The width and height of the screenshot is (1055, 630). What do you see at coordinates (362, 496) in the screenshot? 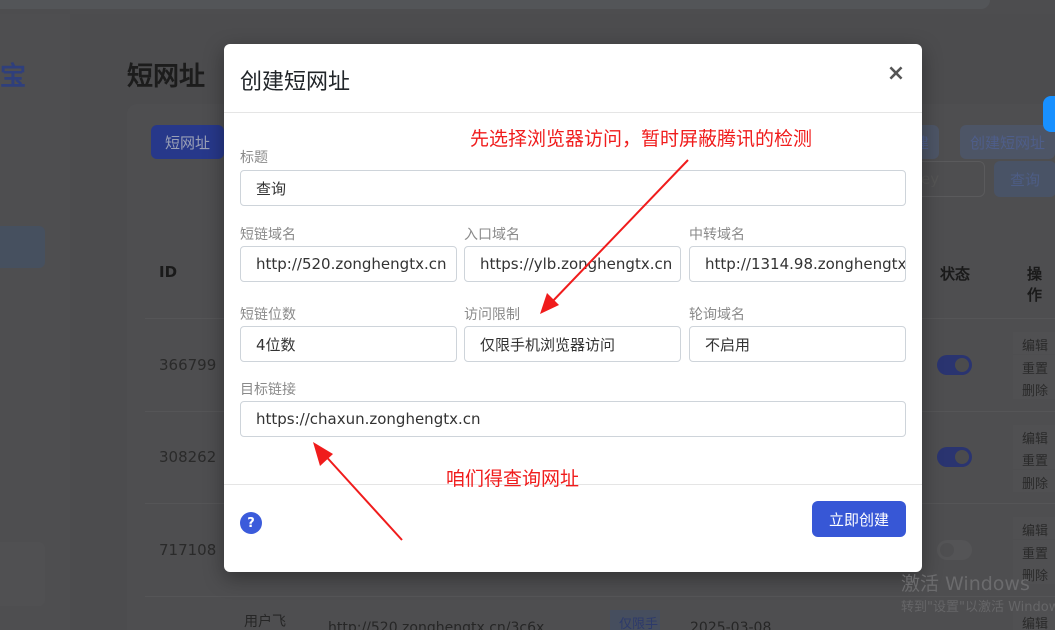
I see `arrow-line-bottom` at bounding box center [362, 496].